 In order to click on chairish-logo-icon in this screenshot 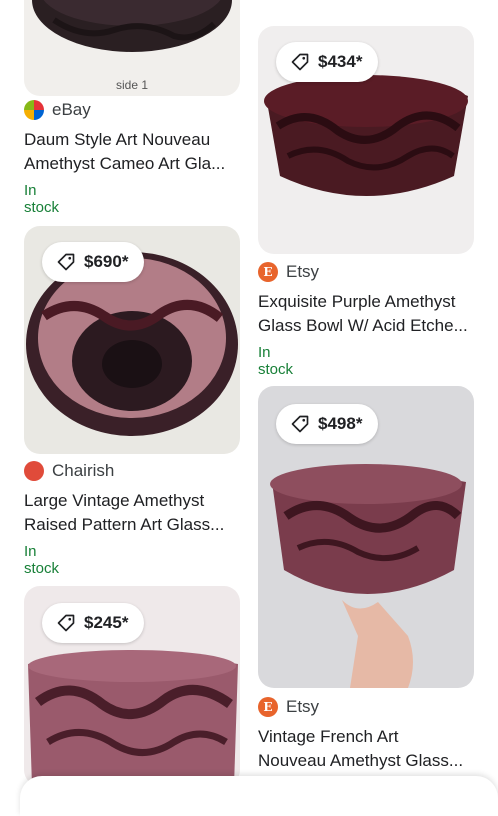, I will do `click(34, 471)`.